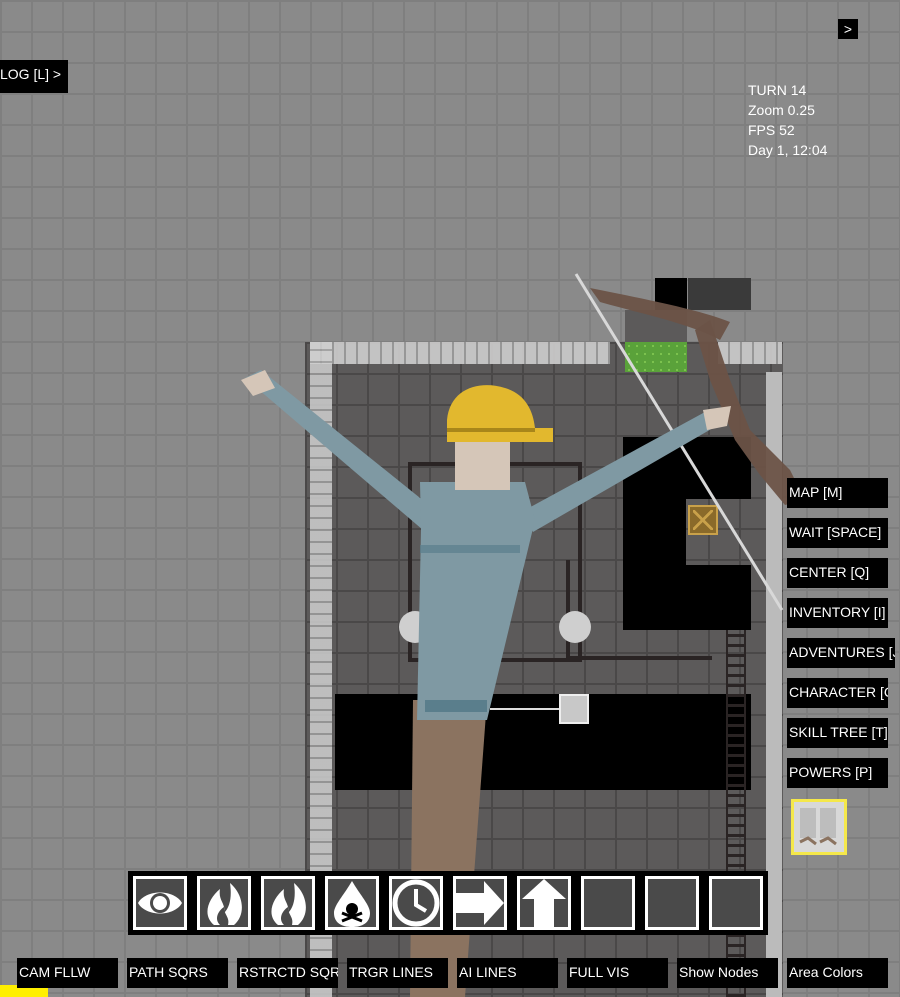  I want to click on cam-follow-button: CAM FLLW, so click(67, 973).